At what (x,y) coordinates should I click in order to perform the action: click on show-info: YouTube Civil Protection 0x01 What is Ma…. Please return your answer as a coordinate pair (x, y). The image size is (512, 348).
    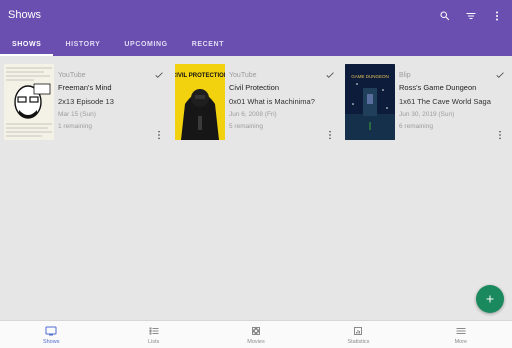
    Looking at the image, I should click on (281, 101).